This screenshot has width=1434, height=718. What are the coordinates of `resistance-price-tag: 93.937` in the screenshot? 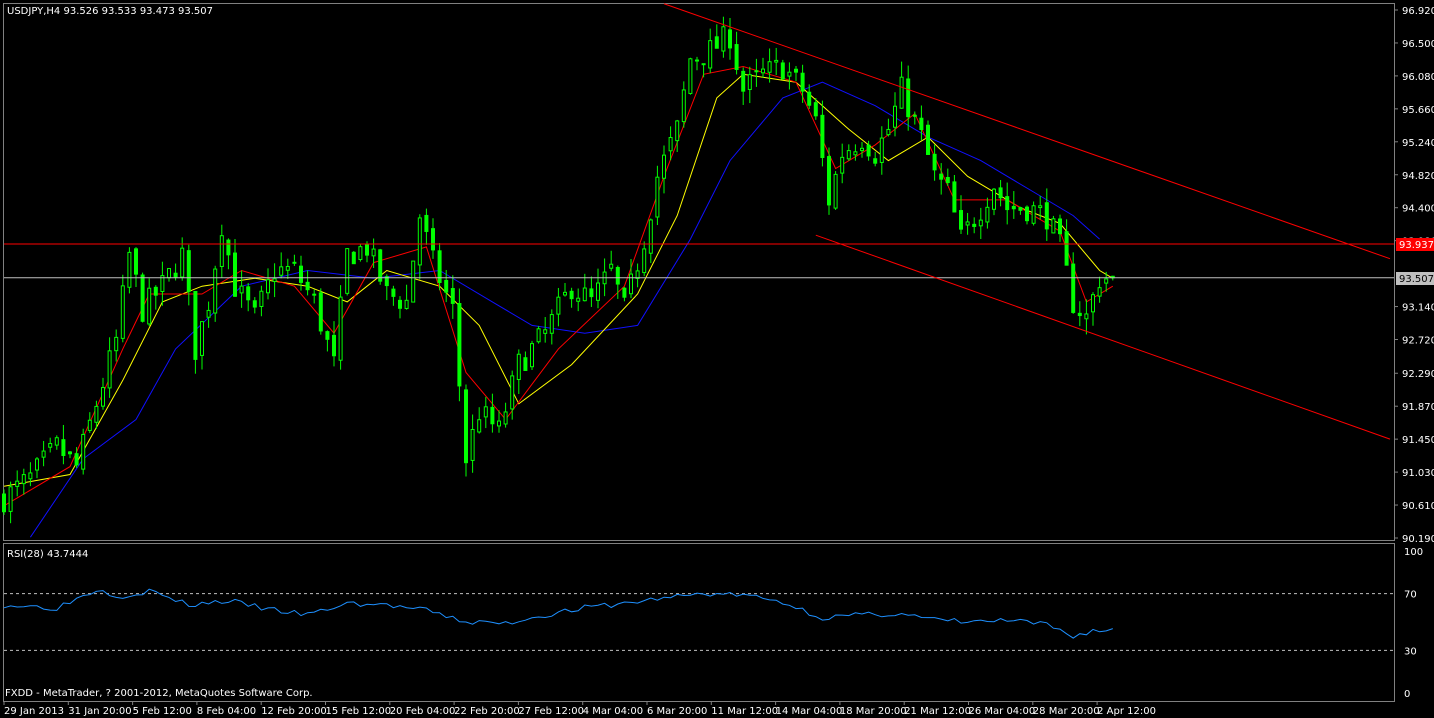 It's located at (1415, 244).